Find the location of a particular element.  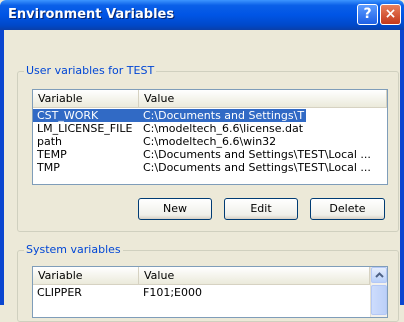

system-variables-label: System variables is located at coordinates (73, 249).